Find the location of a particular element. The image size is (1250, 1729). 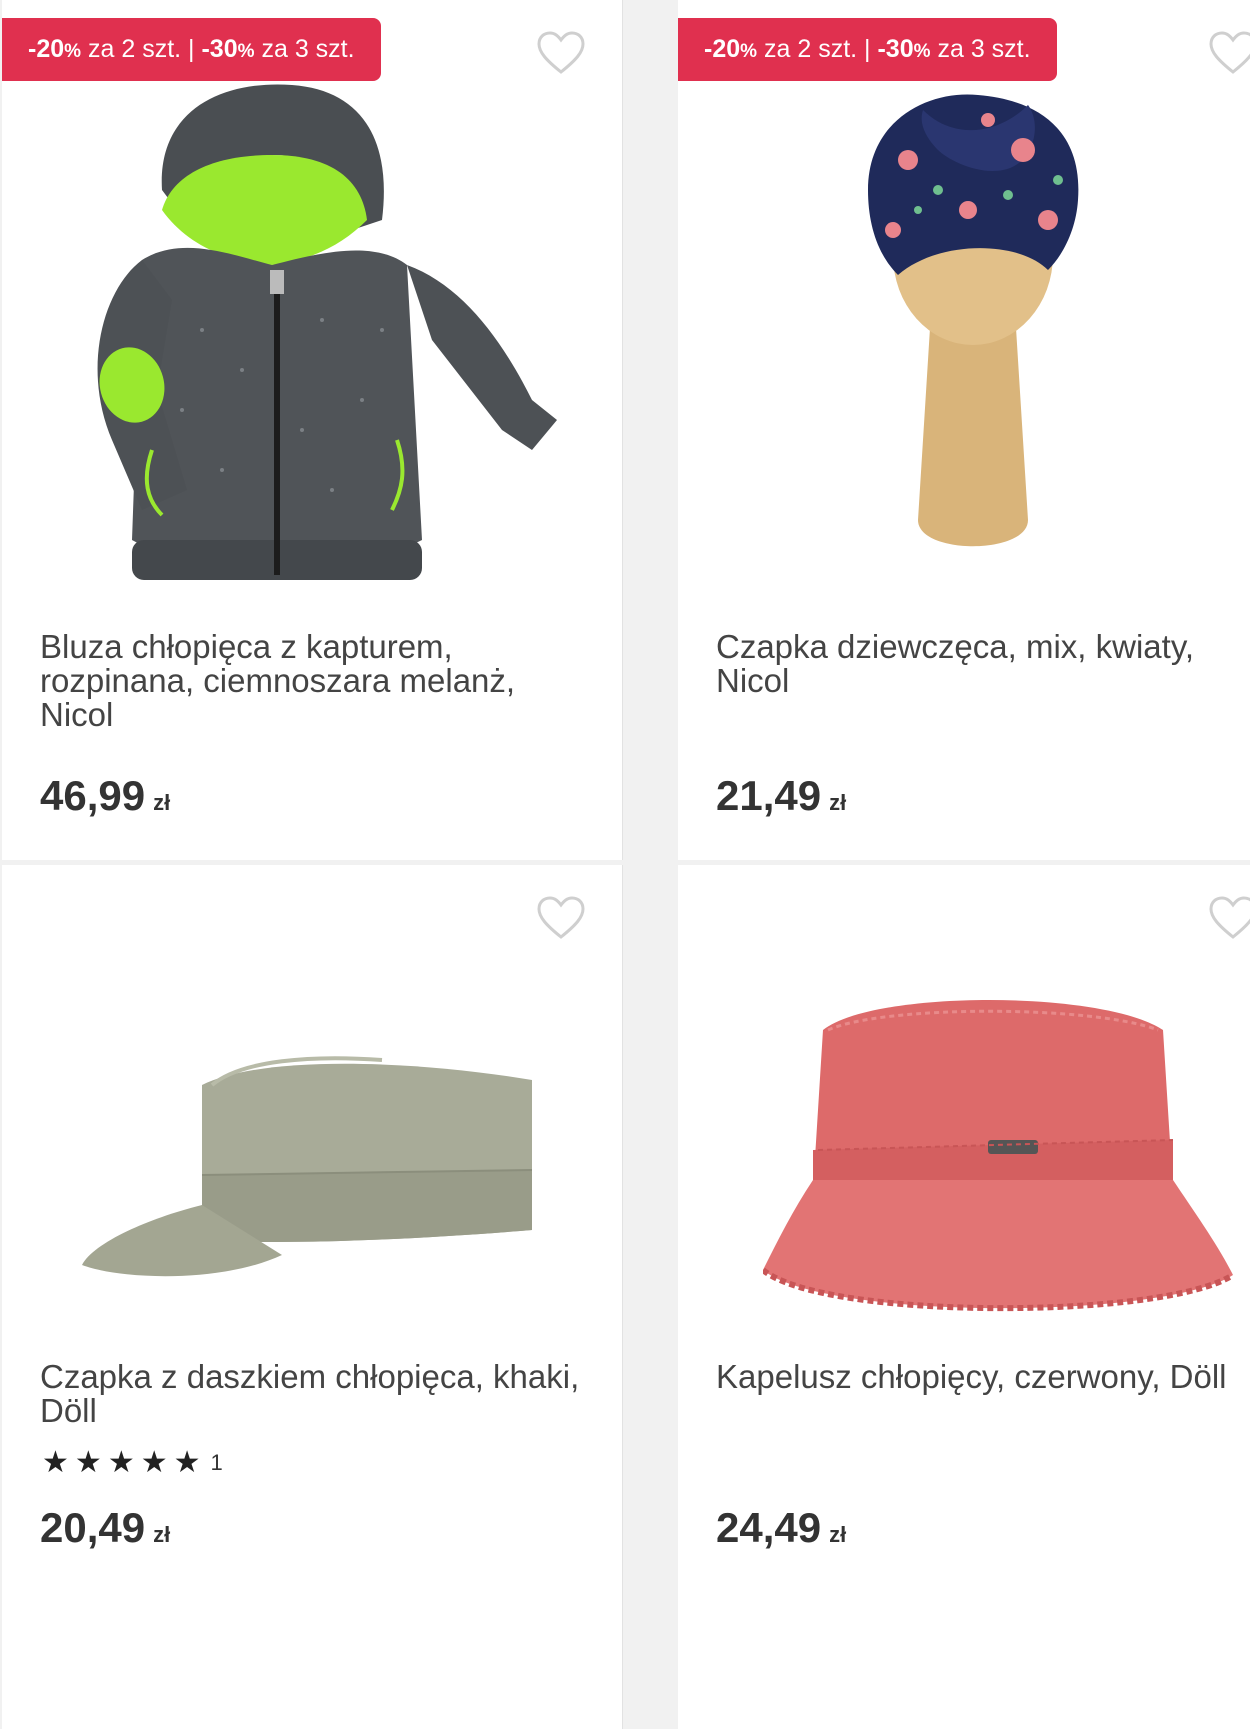

product-title: Czapka z daszkiem chłopięca, khaki, Döll is located at coordinates (310, 1394).